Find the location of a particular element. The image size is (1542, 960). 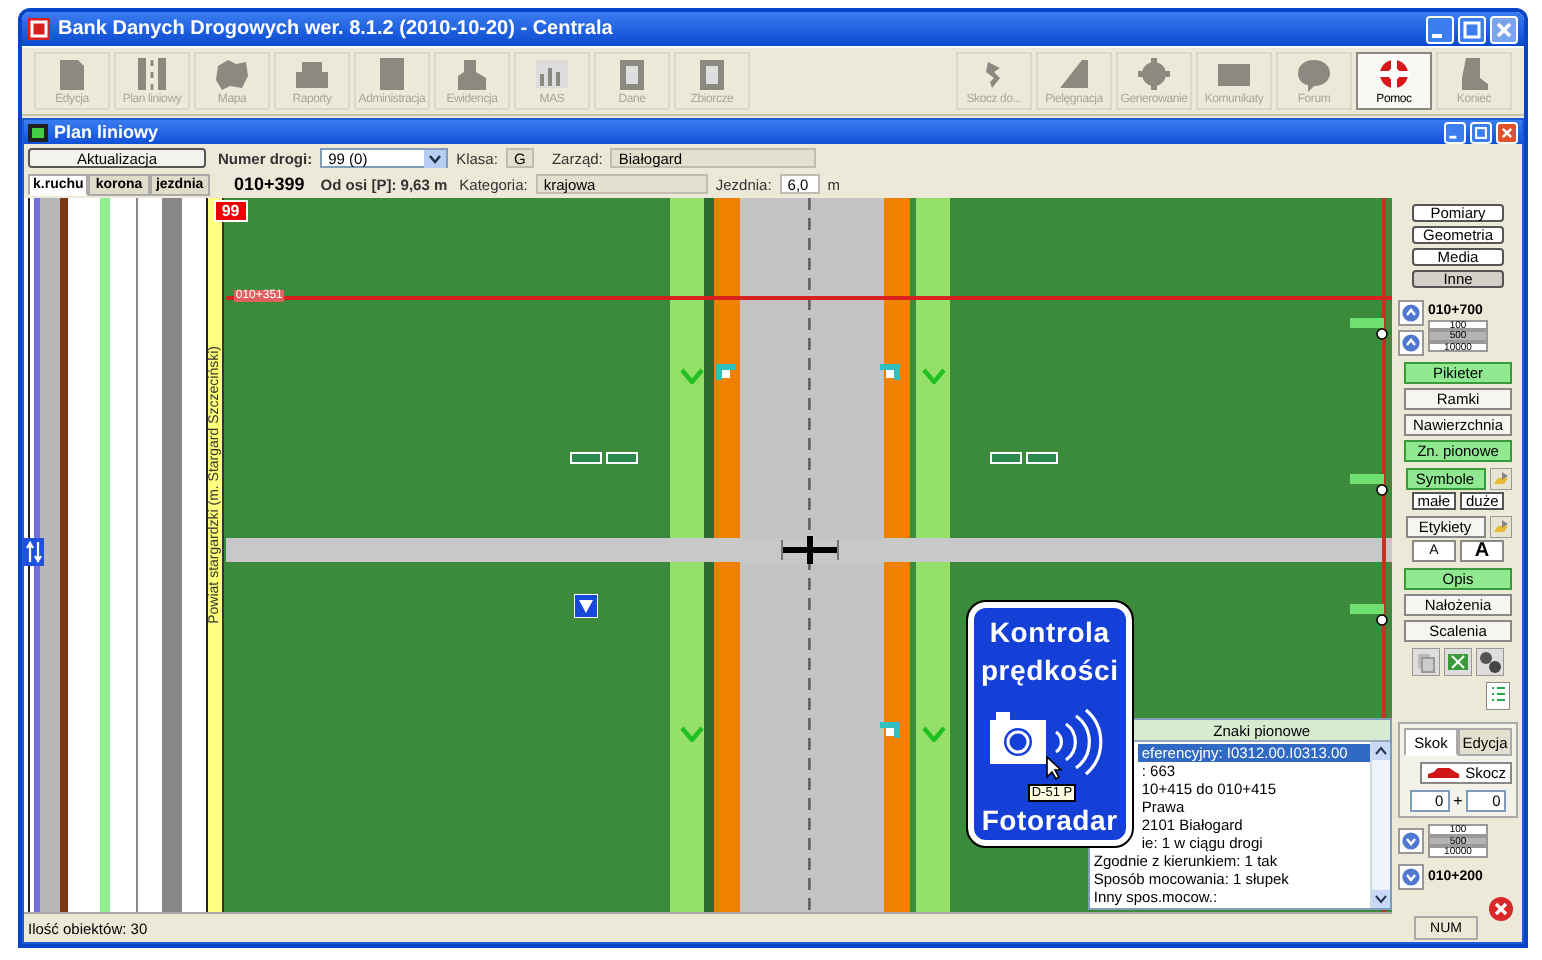

lifebuoy-icon is located at coordinates (1394, 74).